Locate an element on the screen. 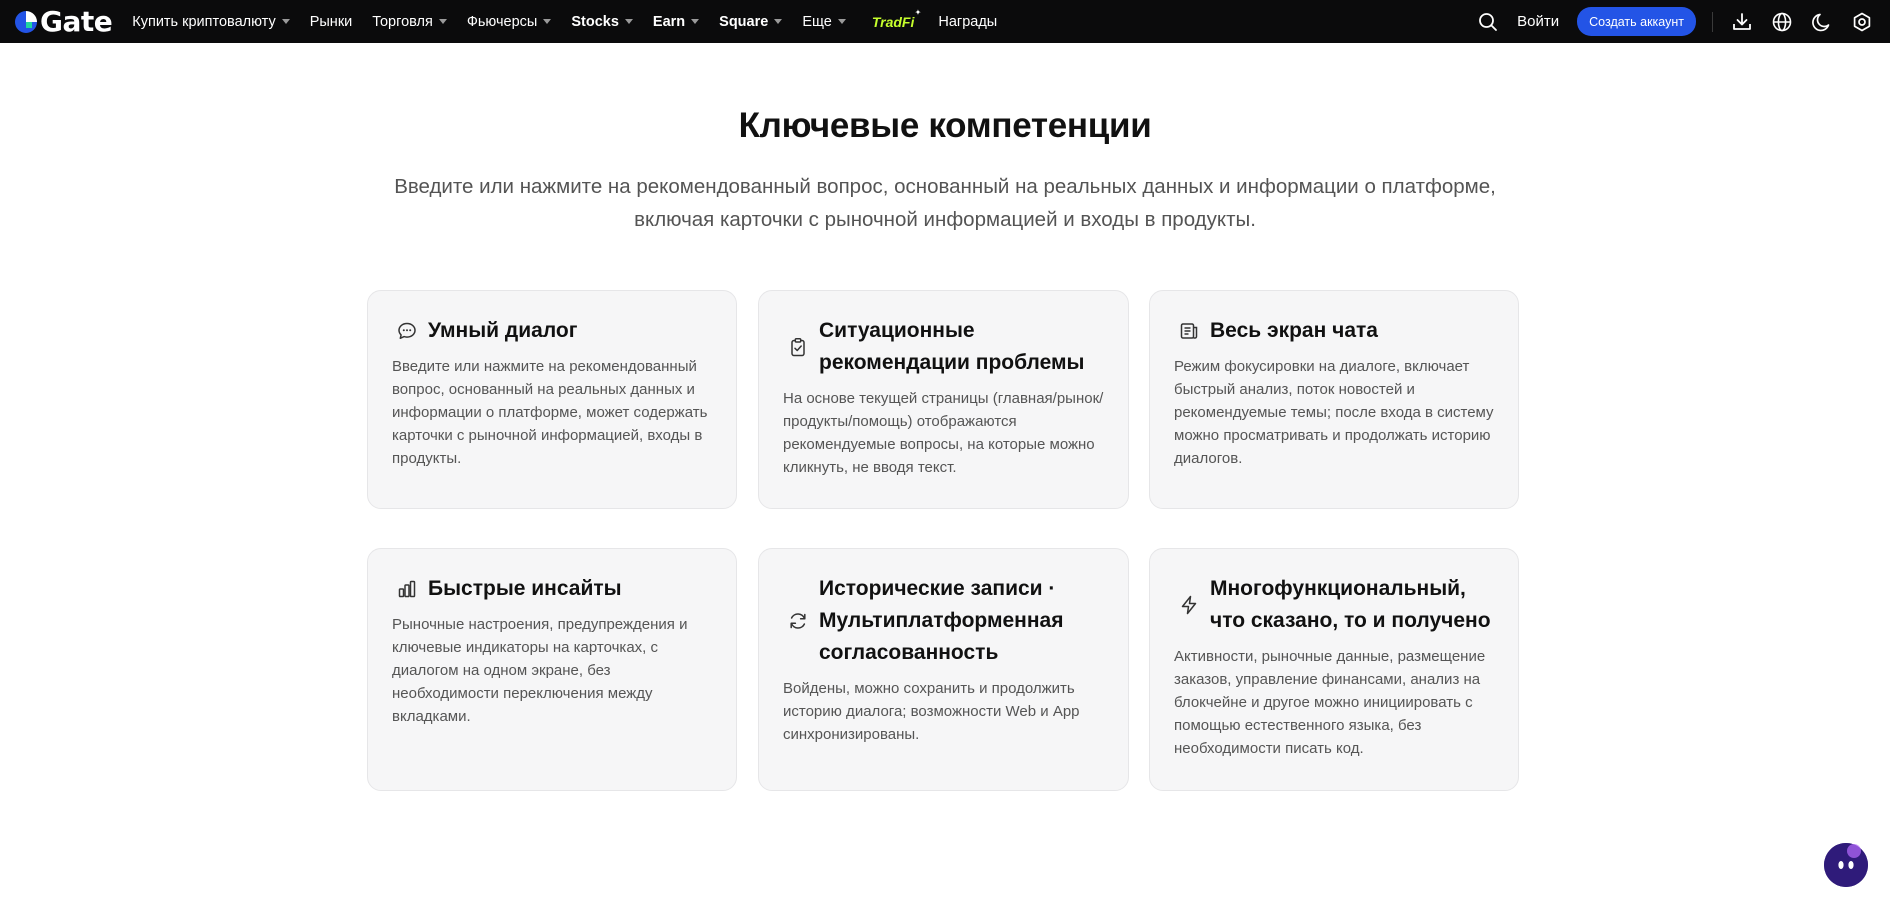 This screenshot has width=1890, height=900. section-title: Ключевые компетенции is located at coordinates (945, 125).